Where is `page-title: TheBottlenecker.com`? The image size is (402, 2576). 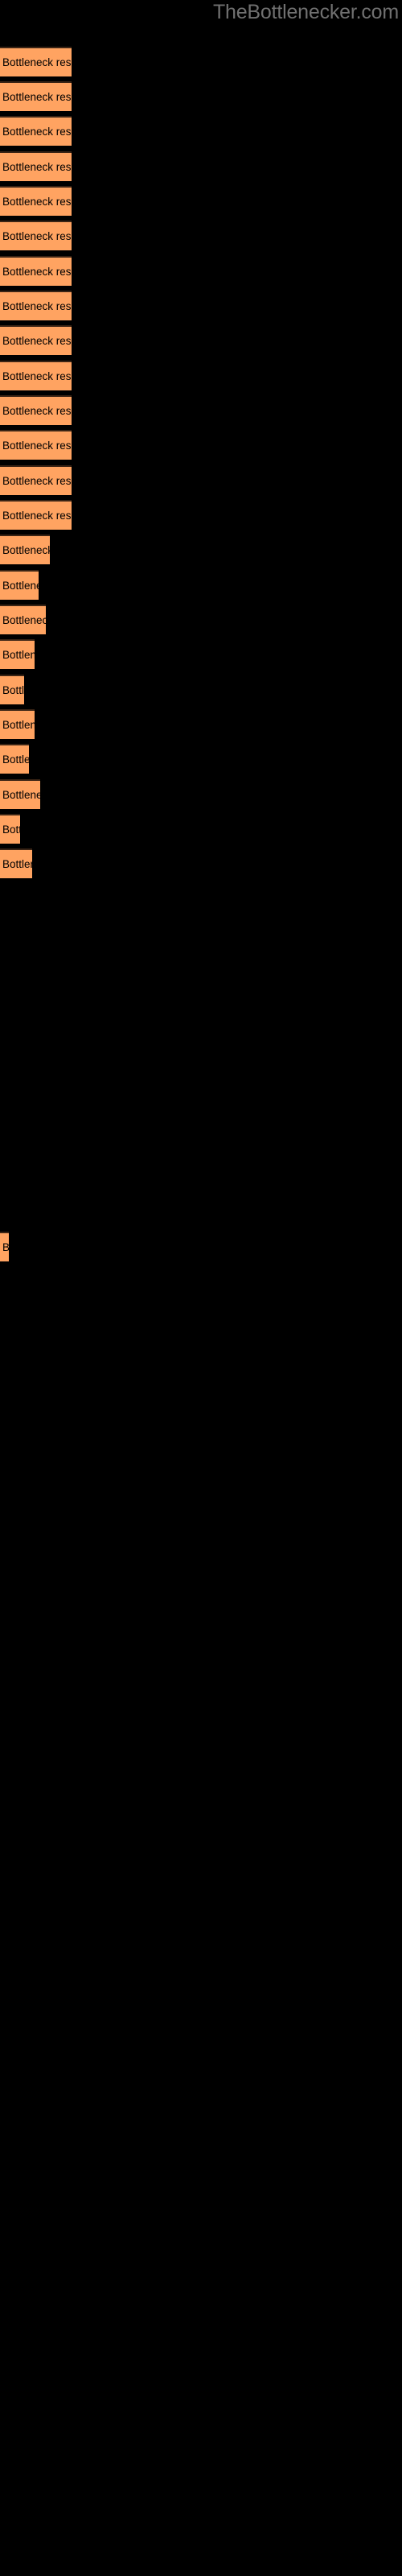
page-title: TheBottlenecker.com is located at coordinates (305, 12).